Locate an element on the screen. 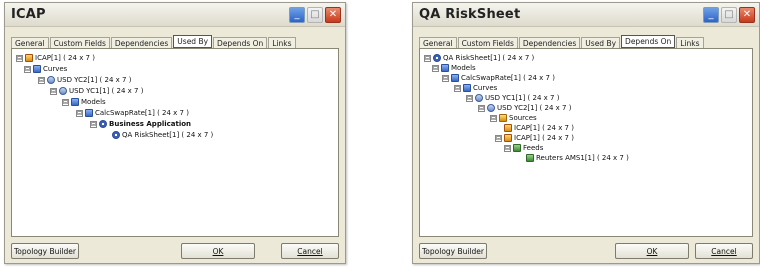 Image resolution: width=760 pixels, height=267 pixels. window-title: QA RiskSheet is located at coordinates (470, 14).